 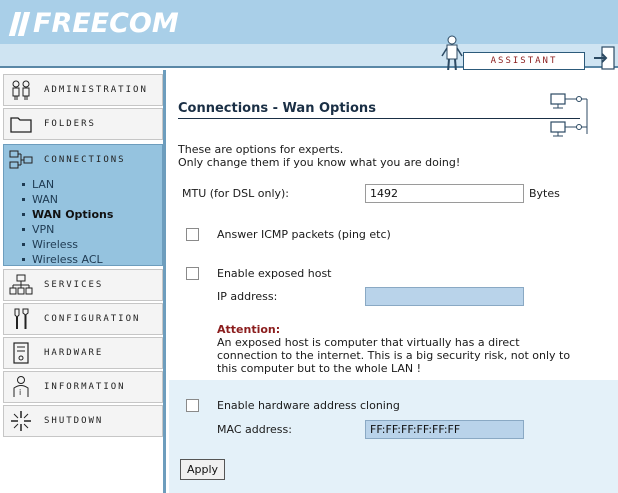 I want to click on title-divider, so click(x=379, y=118).